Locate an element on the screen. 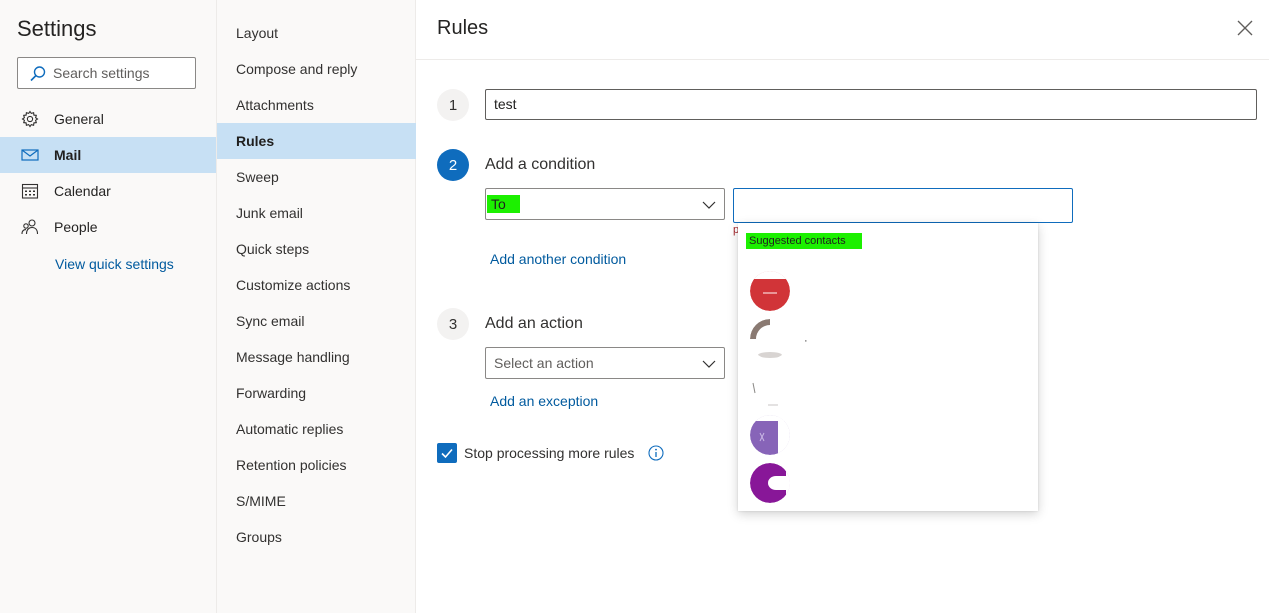 The width and height of the screenshot is (1269, 613). recipients-input is located at coordinates (903, 205).